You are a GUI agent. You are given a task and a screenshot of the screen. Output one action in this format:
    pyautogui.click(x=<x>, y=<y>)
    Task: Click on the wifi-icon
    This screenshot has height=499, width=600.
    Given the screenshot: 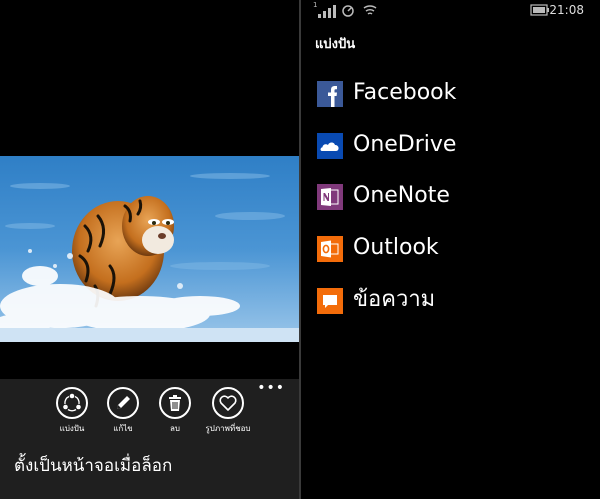 What is the action you would take?
    pyautogui.click(x=370, y=10)
    